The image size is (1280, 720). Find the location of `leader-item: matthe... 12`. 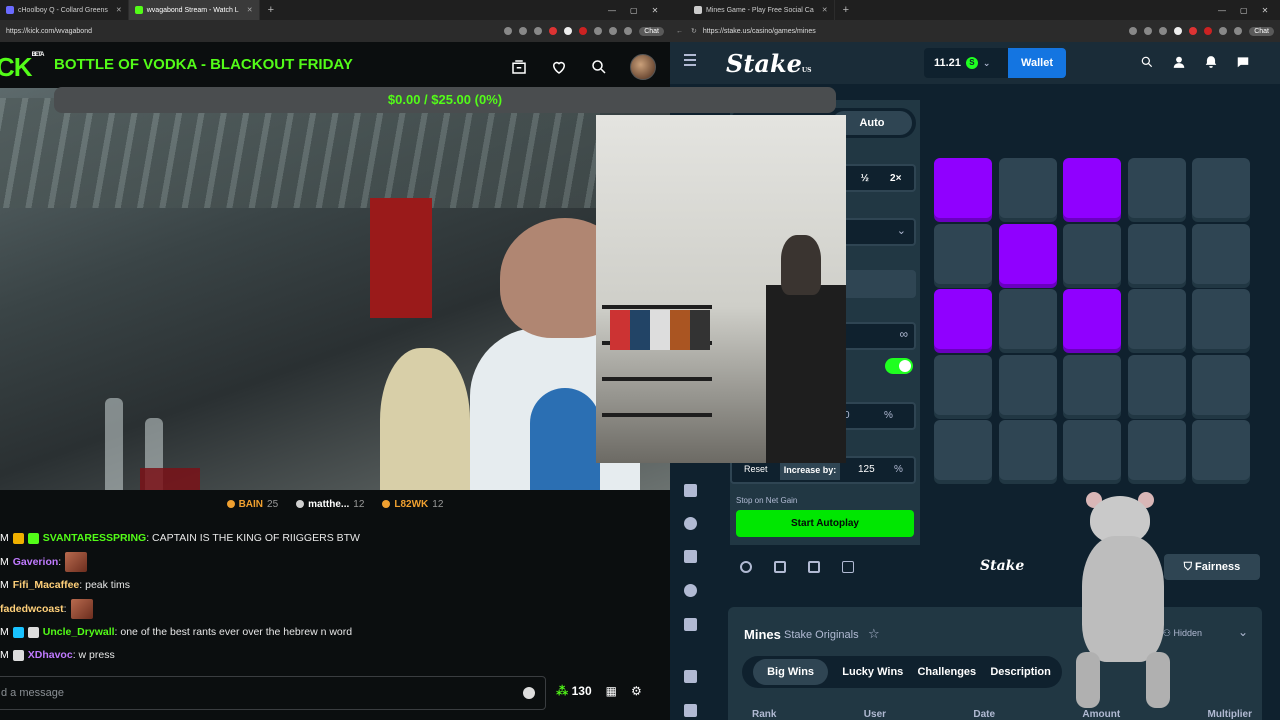

leader-item: matthe... 12 is located at coordinates (330, 504).